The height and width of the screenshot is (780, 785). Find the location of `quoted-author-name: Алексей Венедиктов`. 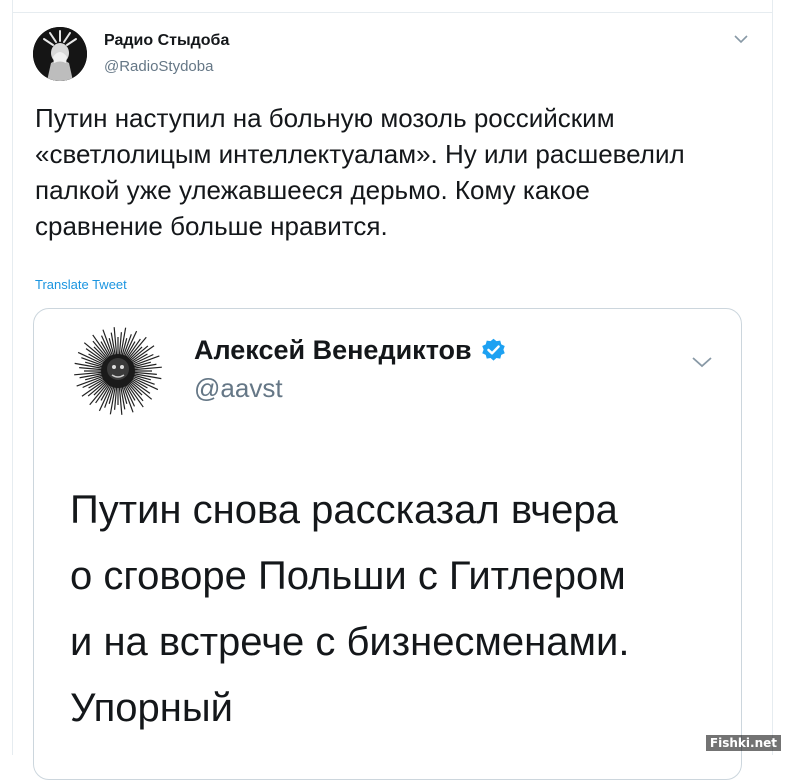

quoted-author-name: Алексей Венедиктов is located at coordinates (333, 350).